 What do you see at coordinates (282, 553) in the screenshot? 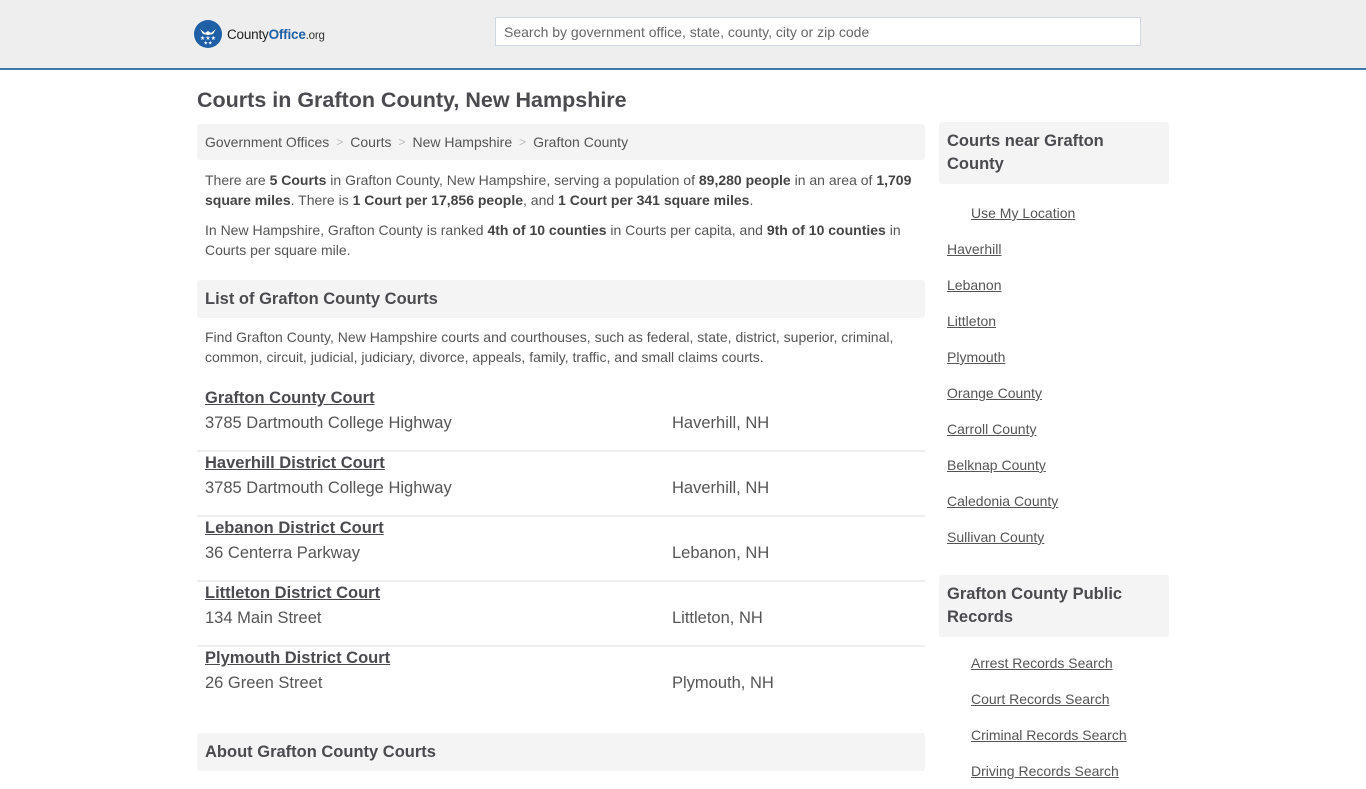
I see `court-address: 36 Centerra Parkway` at bounding box center [282, 553].